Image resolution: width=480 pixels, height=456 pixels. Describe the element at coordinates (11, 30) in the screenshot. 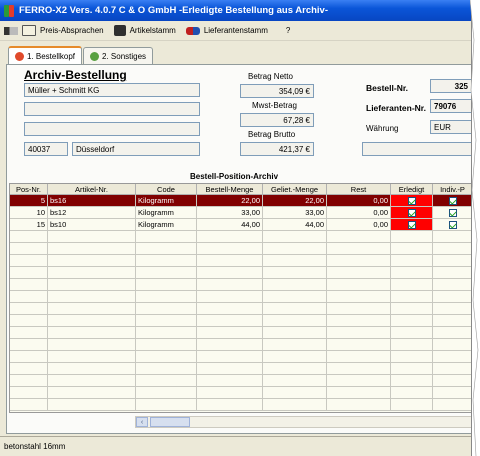

I see `app-menu-icon` at that location.